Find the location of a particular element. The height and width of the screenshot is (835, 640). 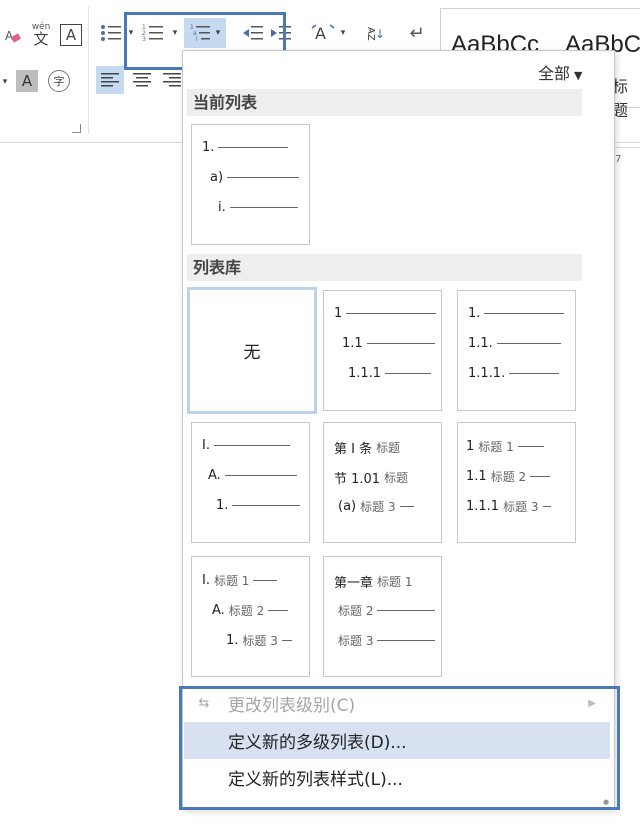

character-shading-button: A is located at coordinates (27, 81).